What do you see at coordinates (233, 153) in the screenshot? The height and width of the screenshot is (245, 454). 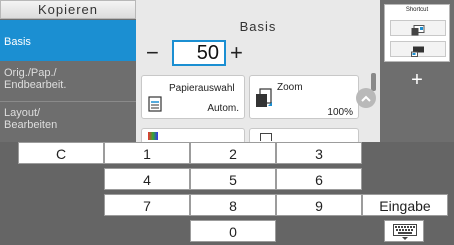 I see `key-2: 2` at bounding box center [233, 153].